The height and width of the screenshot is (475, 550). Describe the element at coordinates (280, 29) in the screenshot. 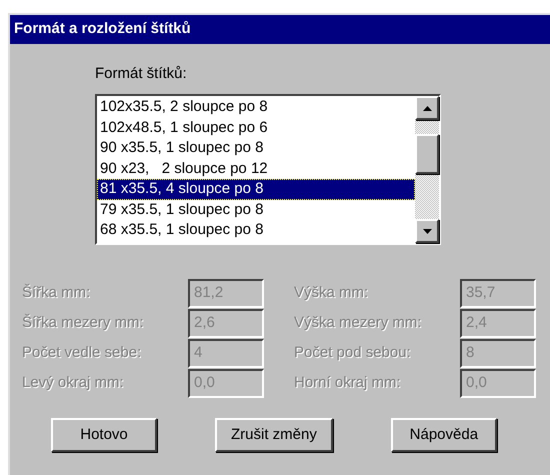

I see `window-title: Formát a rozložení štítků` at that location.